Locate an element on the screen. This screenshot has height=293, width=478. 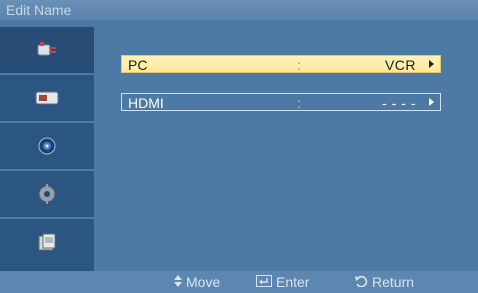
sidebar-item-picture is located at coordinates (47, 99).